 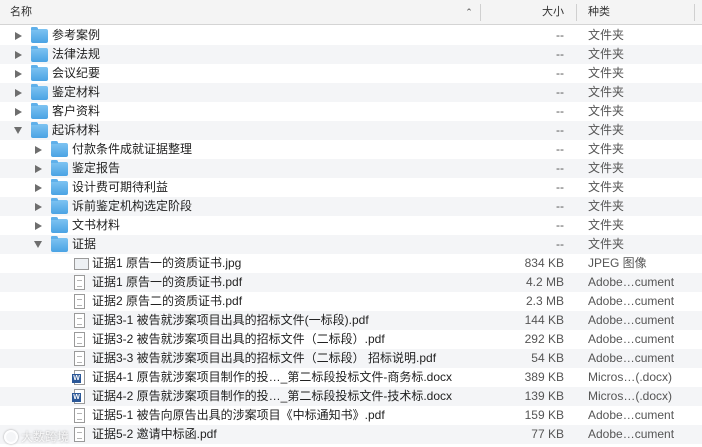 I want to click on row-size: 2.3 MB, so click(x=544, y=301).